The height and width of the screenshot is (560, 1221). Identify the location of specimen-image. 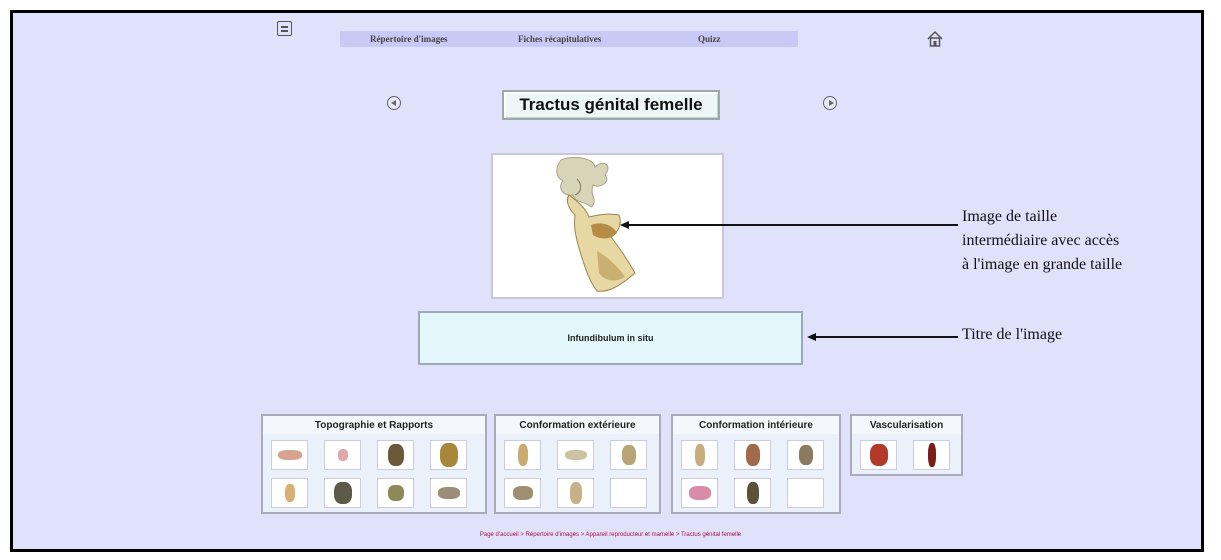
(596, 224).